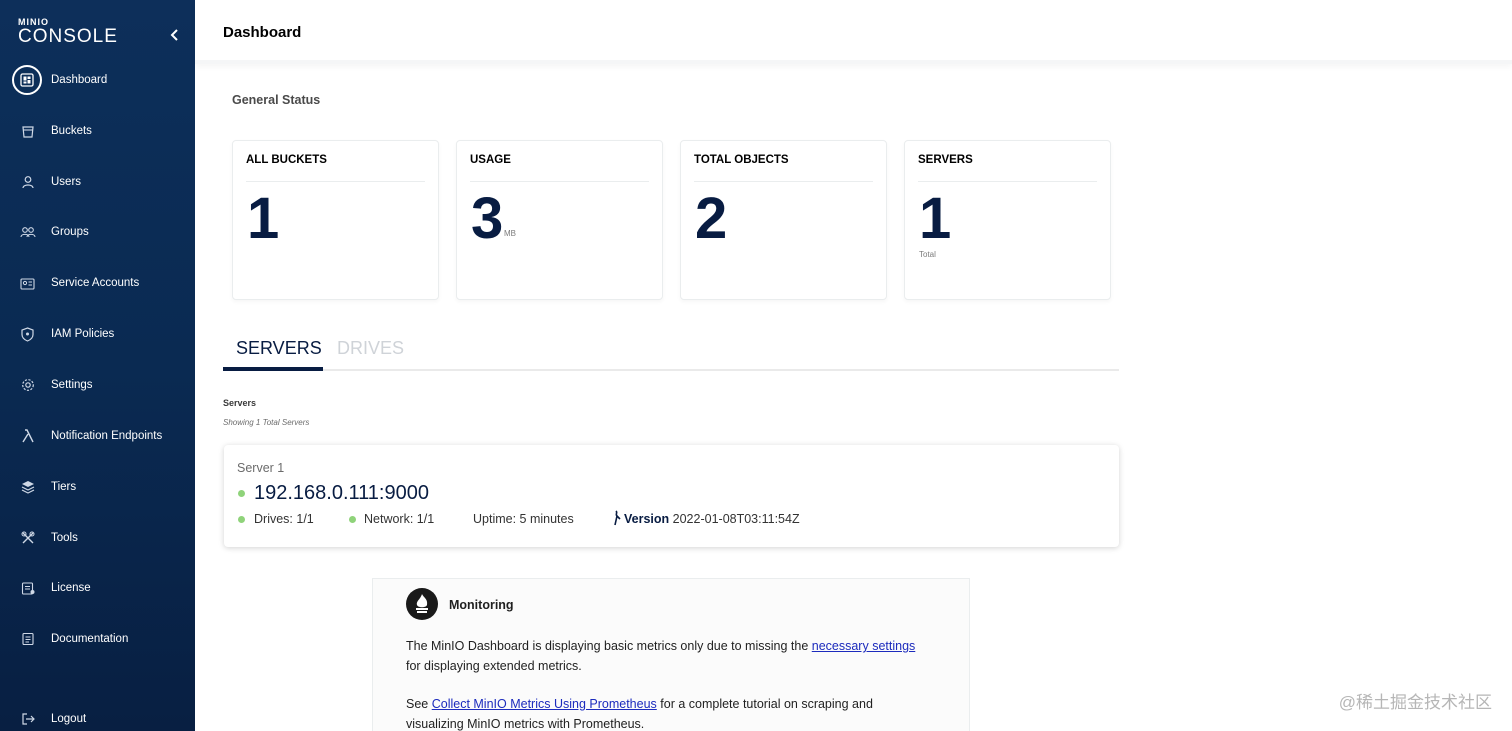 The image size is (1512, 731). I want to click on necessary-settings-link: necessary settings, so click(864, 646).